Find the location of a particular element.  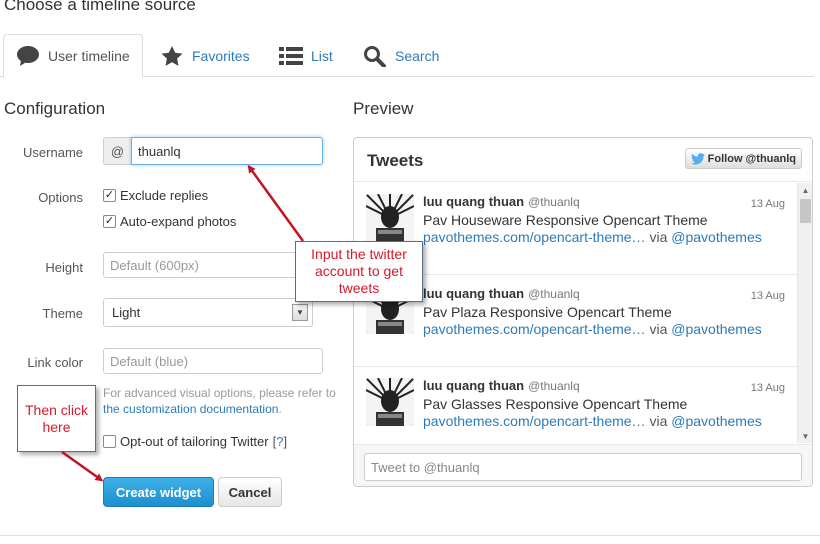

tweet-text: Pav Plaza Responsive Opencart Theme is located at coordinates (547, 312).